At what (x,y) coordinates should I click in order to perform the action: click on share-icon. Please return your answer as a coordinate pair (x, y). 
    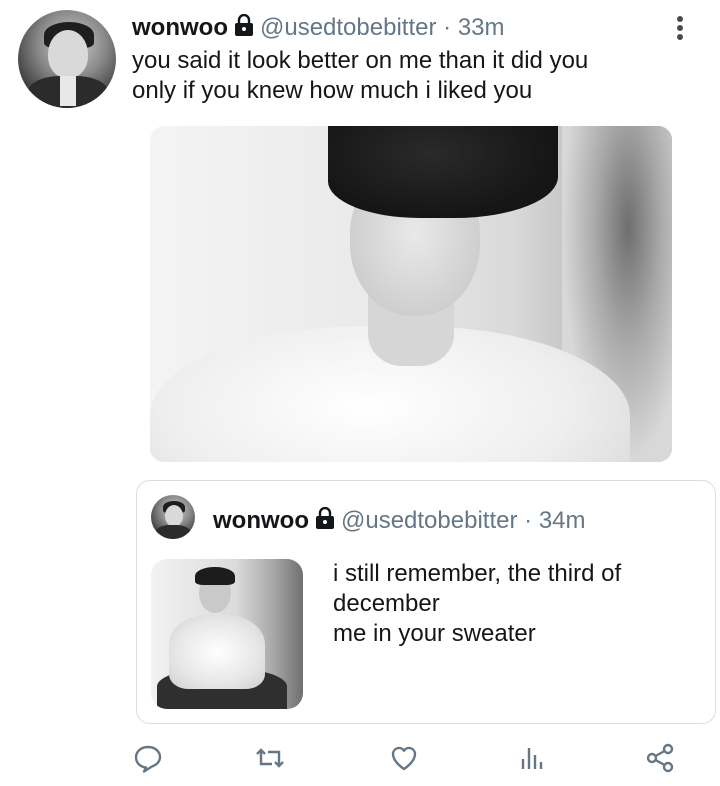
    Looking at the image, I should click on (660, 758).